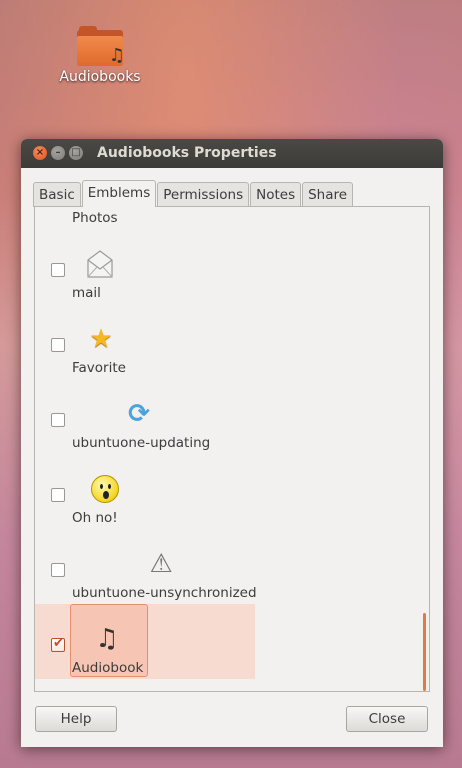 This screenshot has height=768, width=462. I want to click on emblem-item-oh-no: Oh no!, so click(150, 506).